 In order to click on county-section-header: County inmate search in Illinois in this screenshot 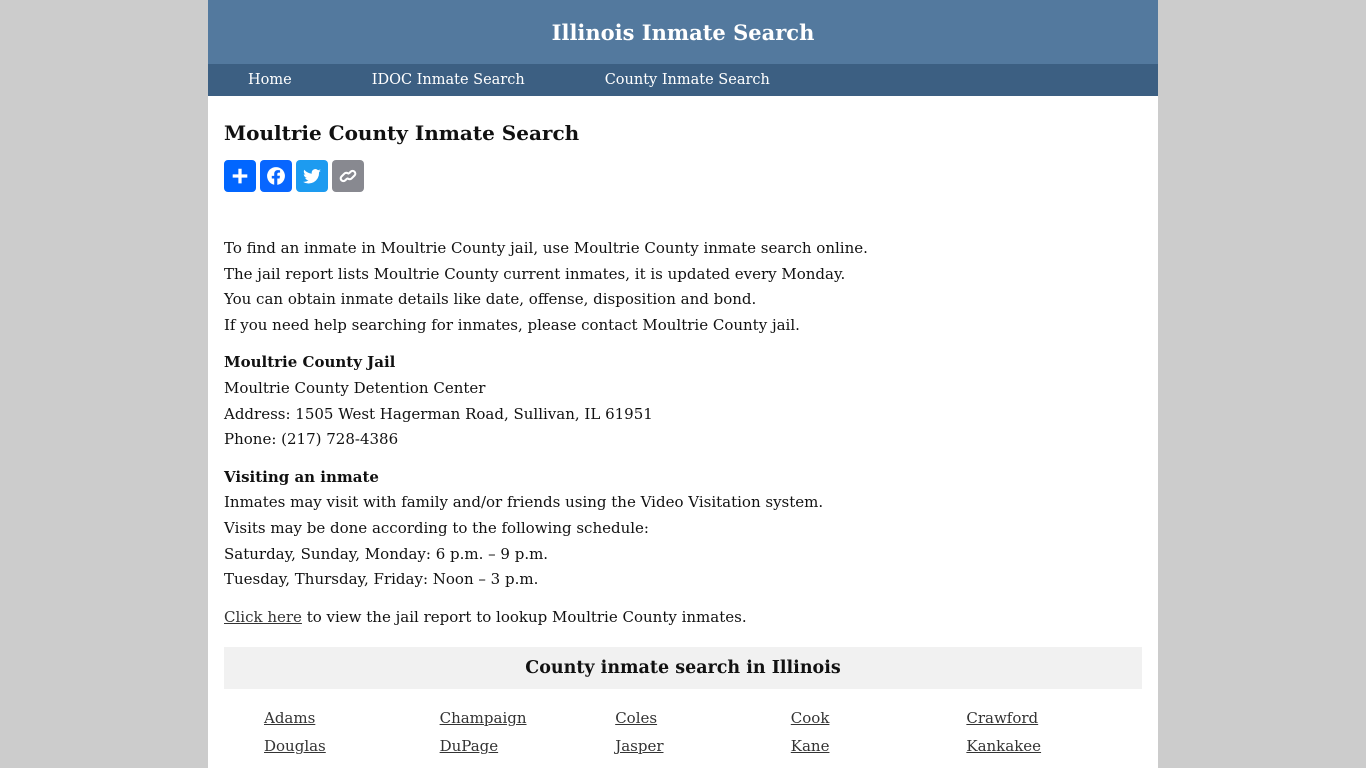, I will do `click(683, 668)`.